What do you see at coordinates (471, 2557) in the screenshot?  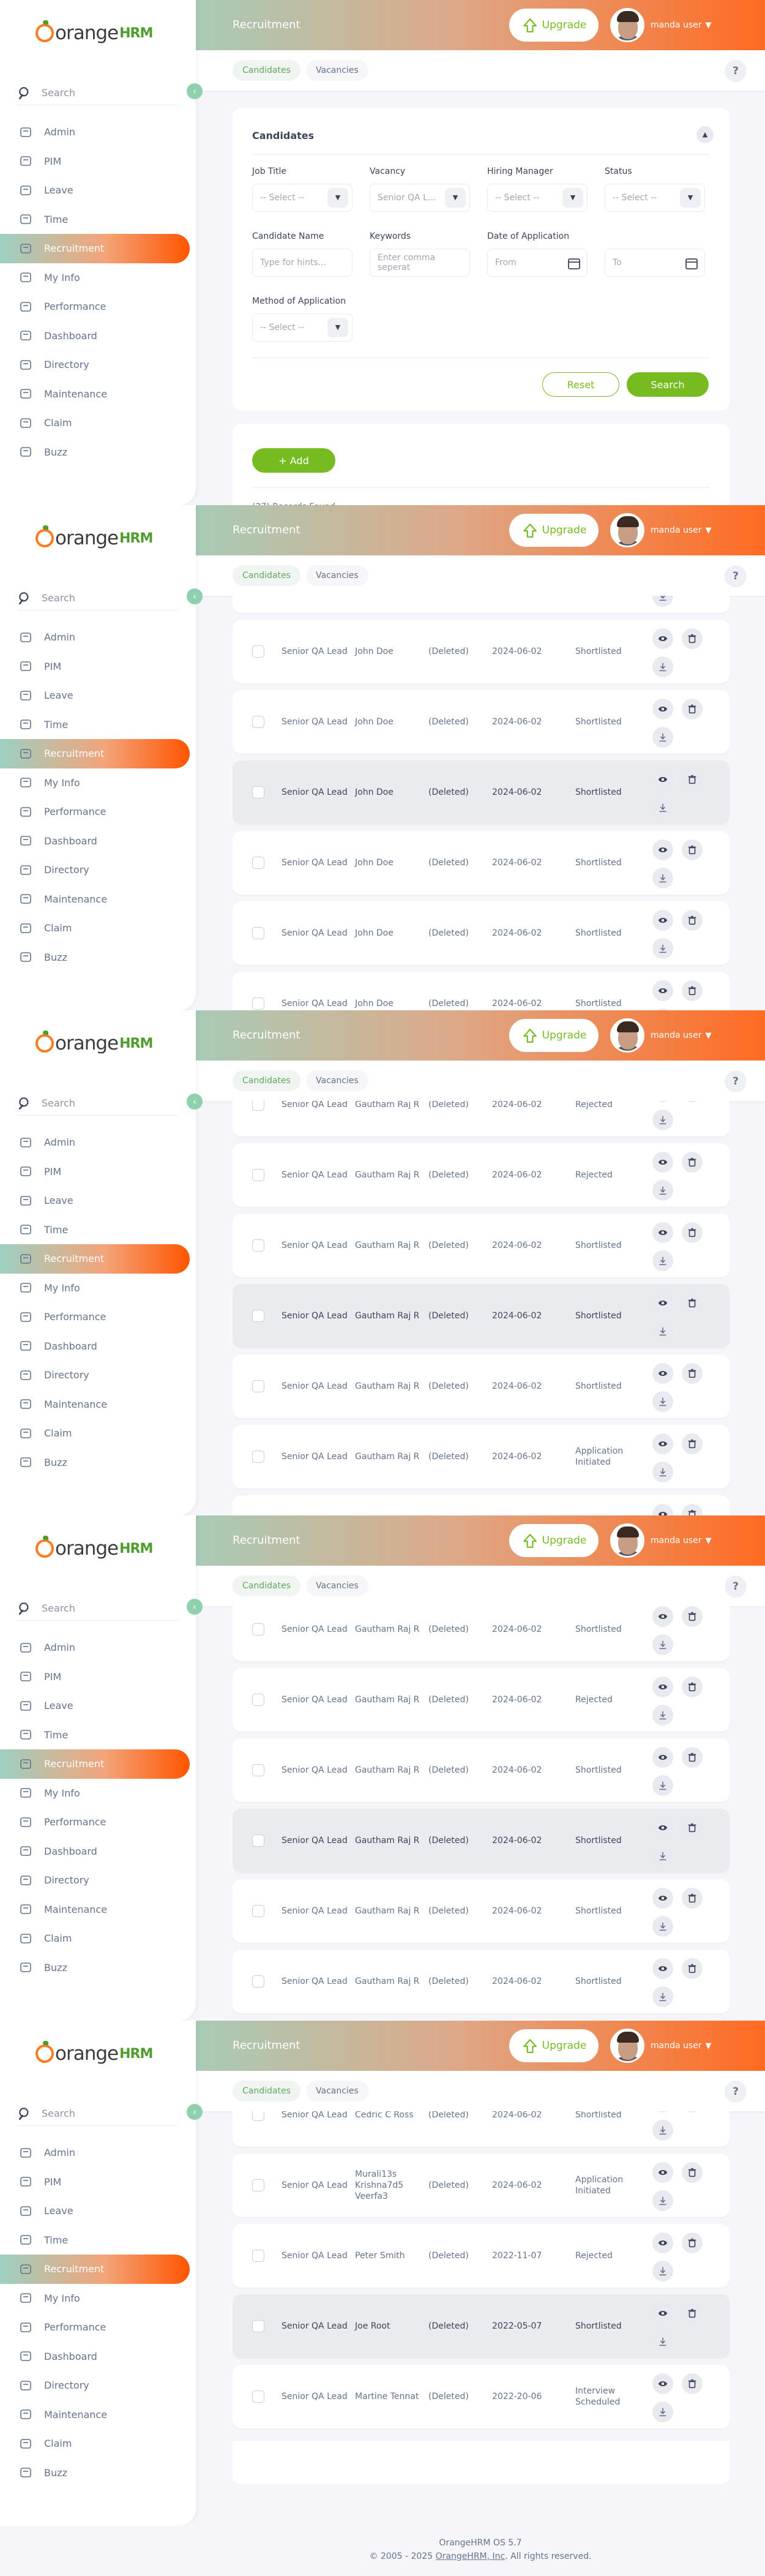 I see `company-link: OrangeHRM, Inc` at bounding box center [471, 2557].